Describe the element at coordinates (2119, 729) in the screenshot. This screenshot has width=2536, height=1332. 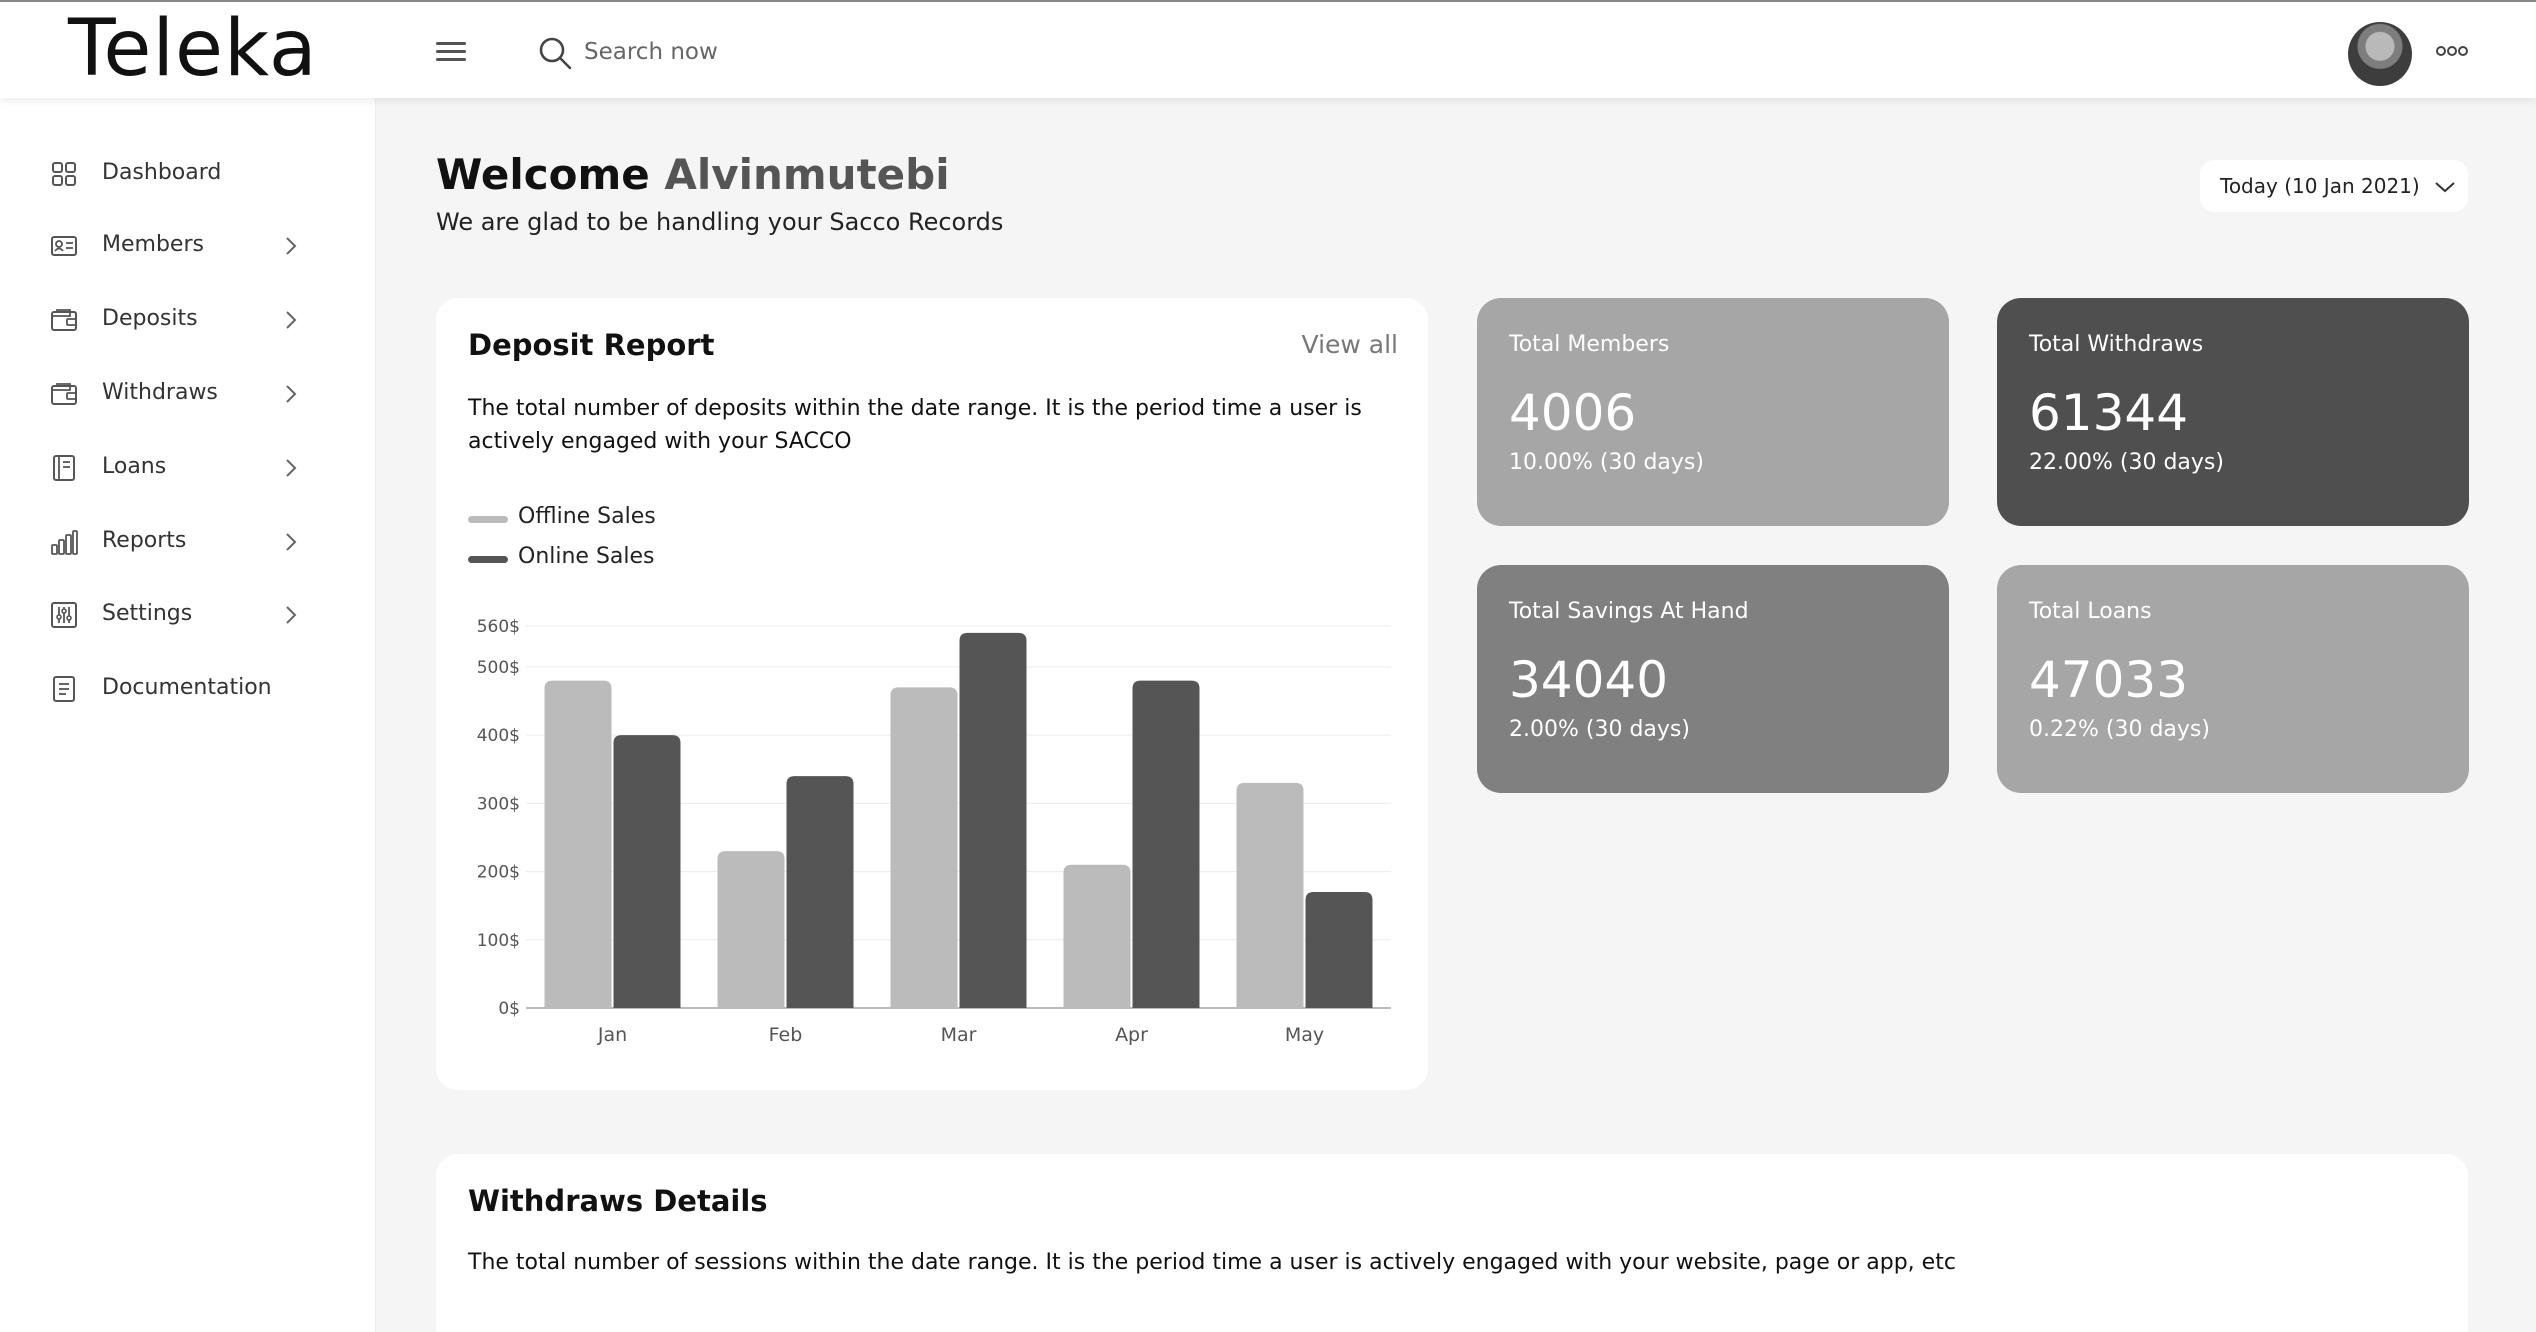
I see `stat-change: 0.22% (30 days)` at that location.